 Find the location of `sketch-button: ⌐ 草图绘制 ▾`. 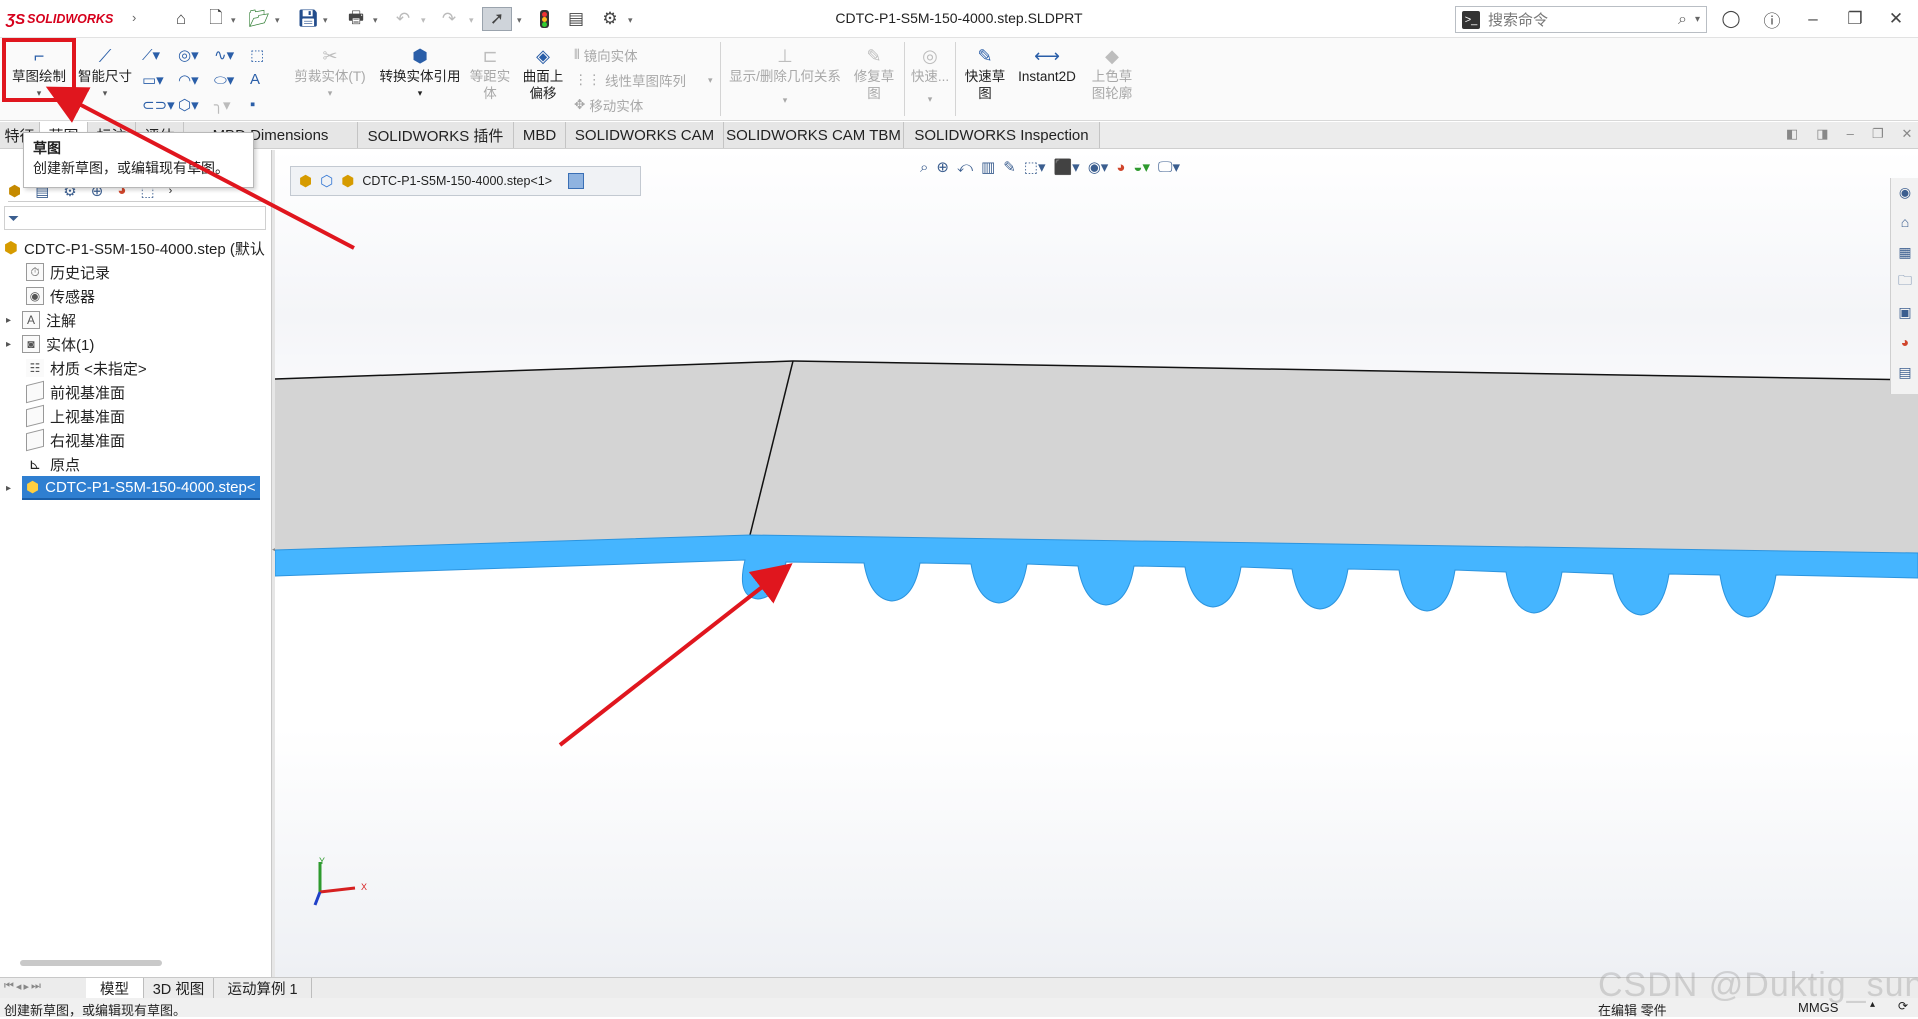

sketch-button: ⌐ 草图绘制 ▾ is located at coordinates (39, 73).